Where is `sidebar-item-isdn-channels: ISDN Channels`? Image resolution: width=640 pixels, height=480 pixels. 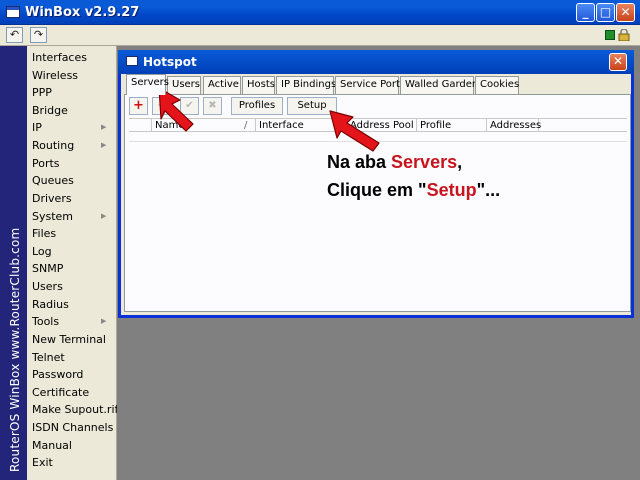 sidebar-item-isdn-channels: ISDN Channels is located at coordinates (72, 428).